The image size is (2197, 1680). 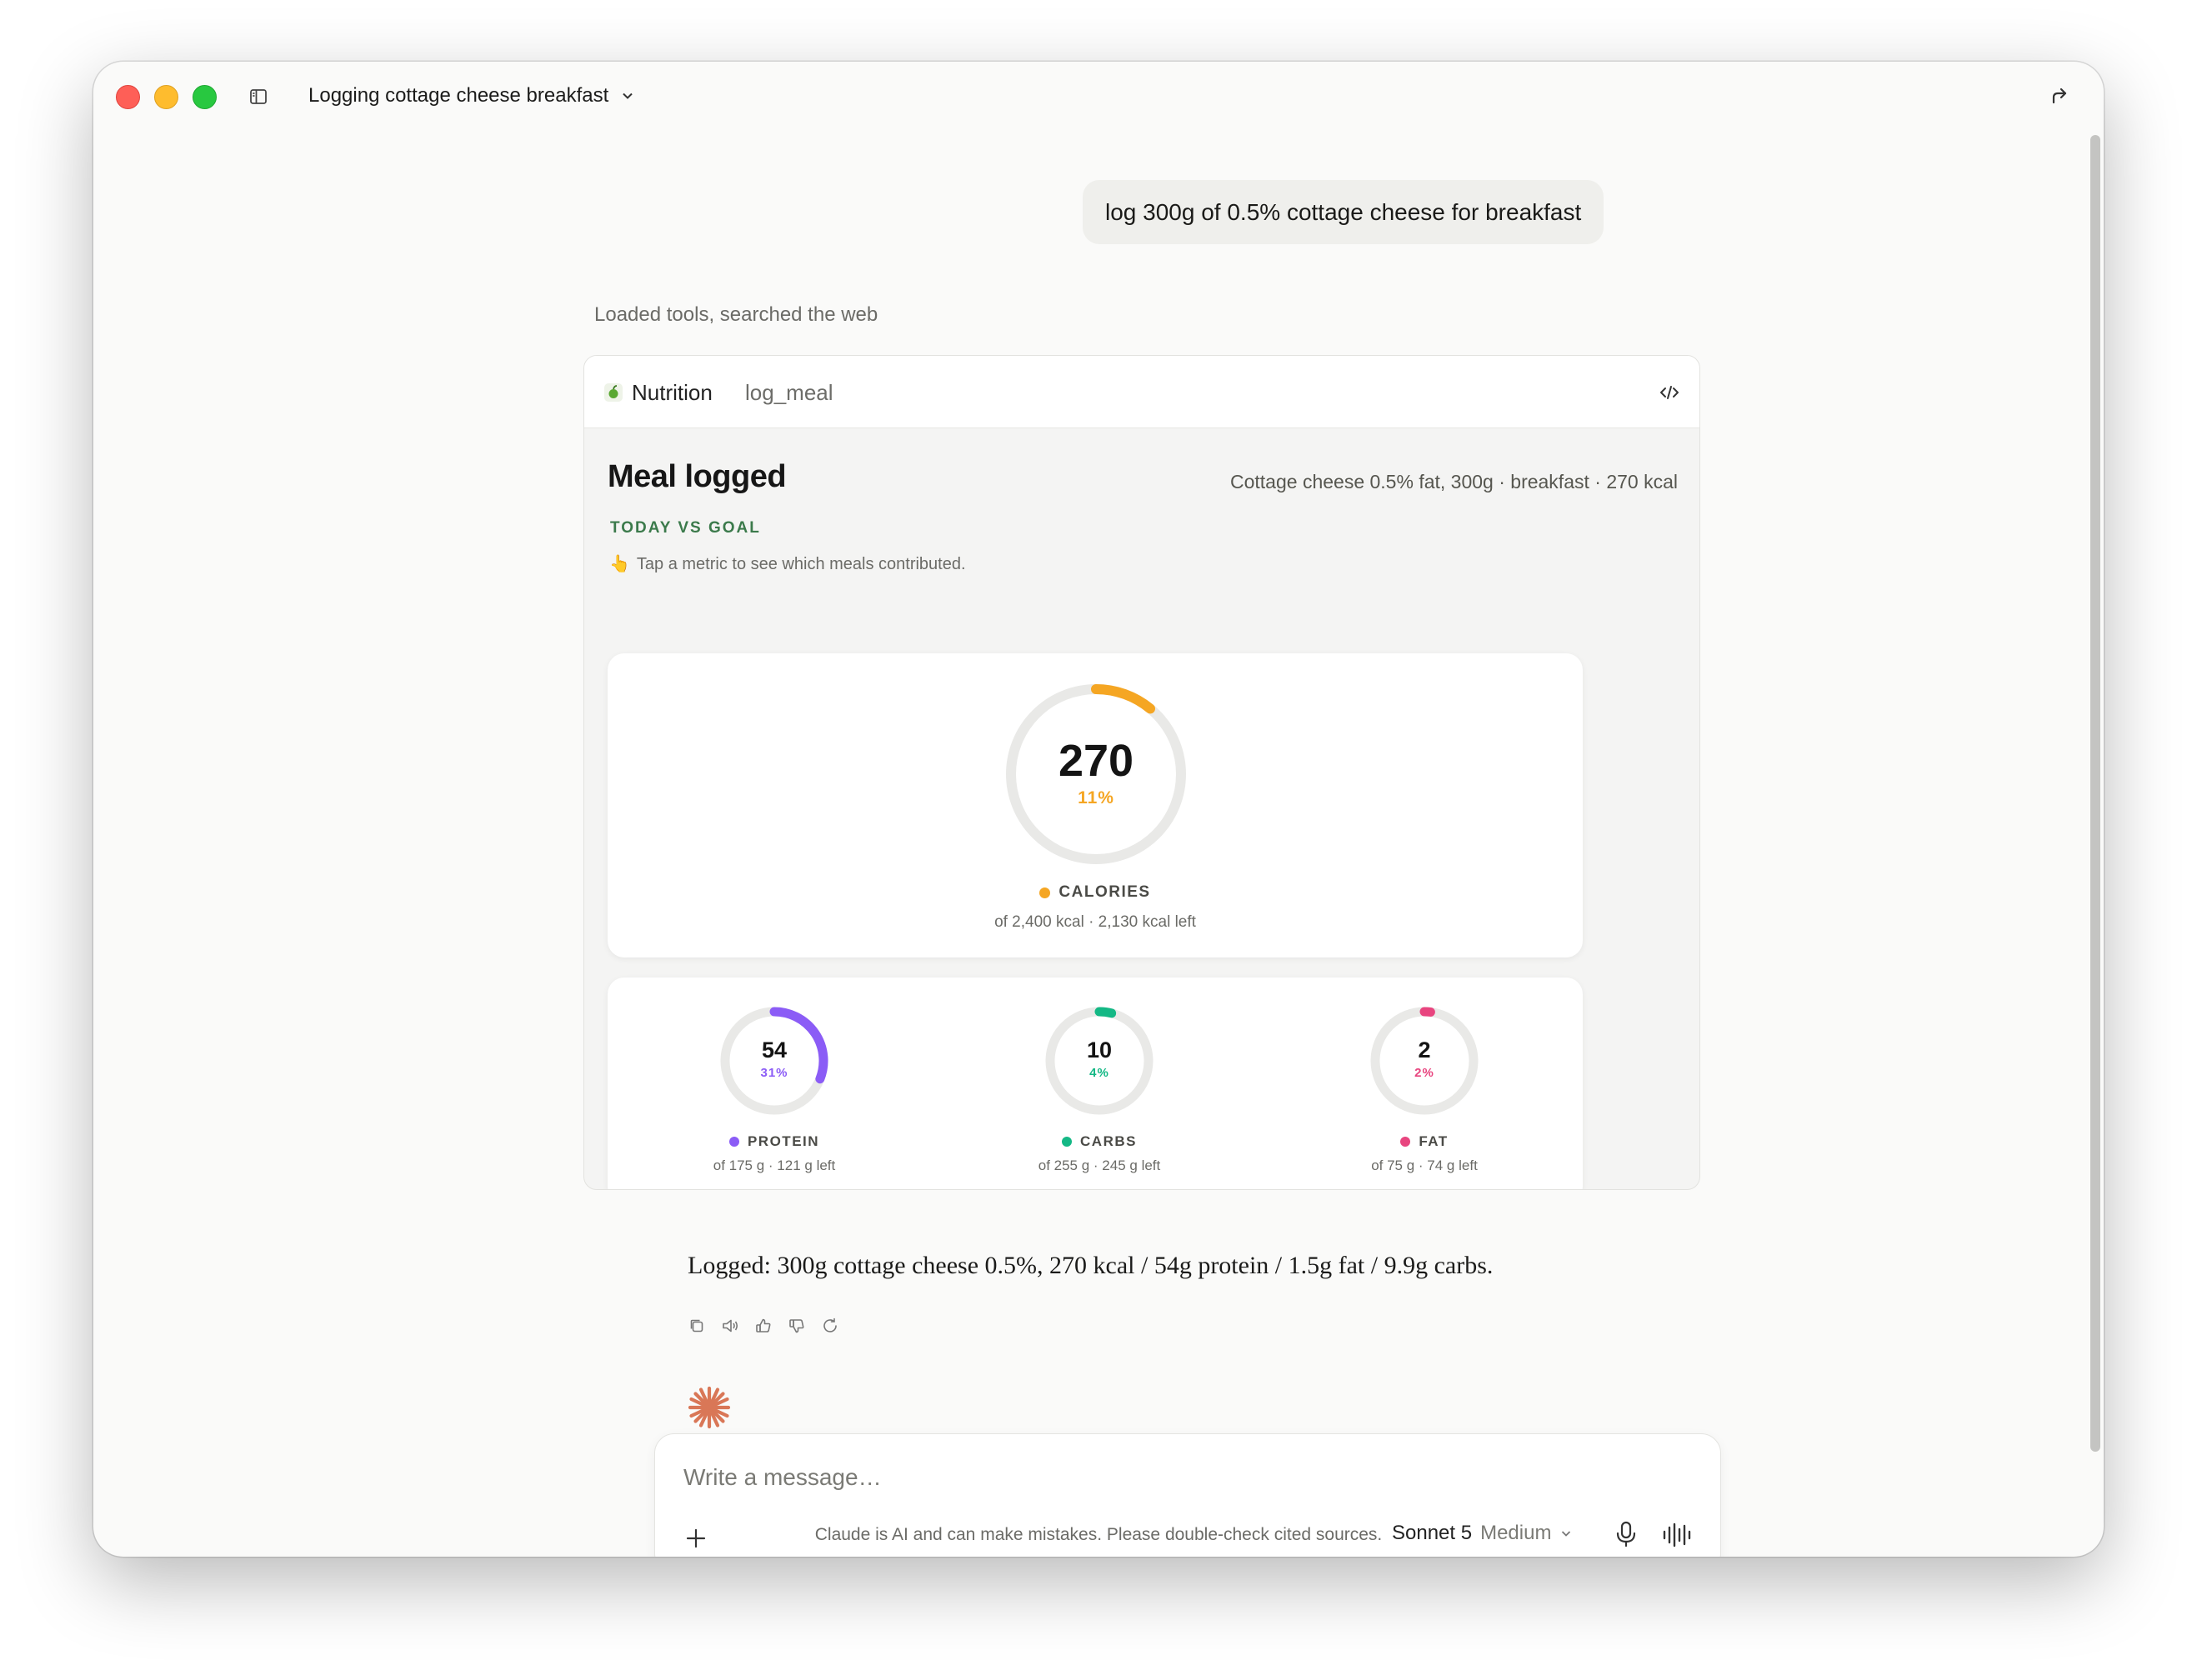 What do you see at coordinates (128, 97) in the screenshot?
I see `close-window-button` at bounding box center [128, 97].